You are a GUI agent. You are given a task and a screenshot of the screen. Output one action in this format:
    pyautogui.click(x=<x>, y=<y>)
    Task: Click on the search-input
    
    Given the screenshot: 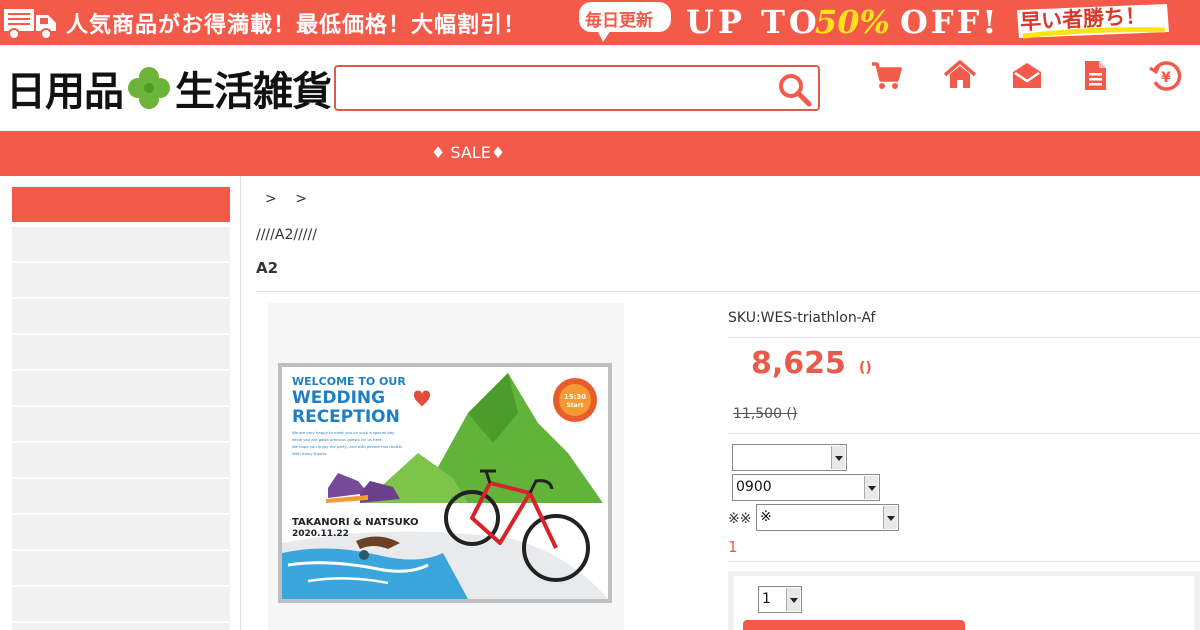 What is the action you would take?
    pyautogui.click(x=552, y=88)
    